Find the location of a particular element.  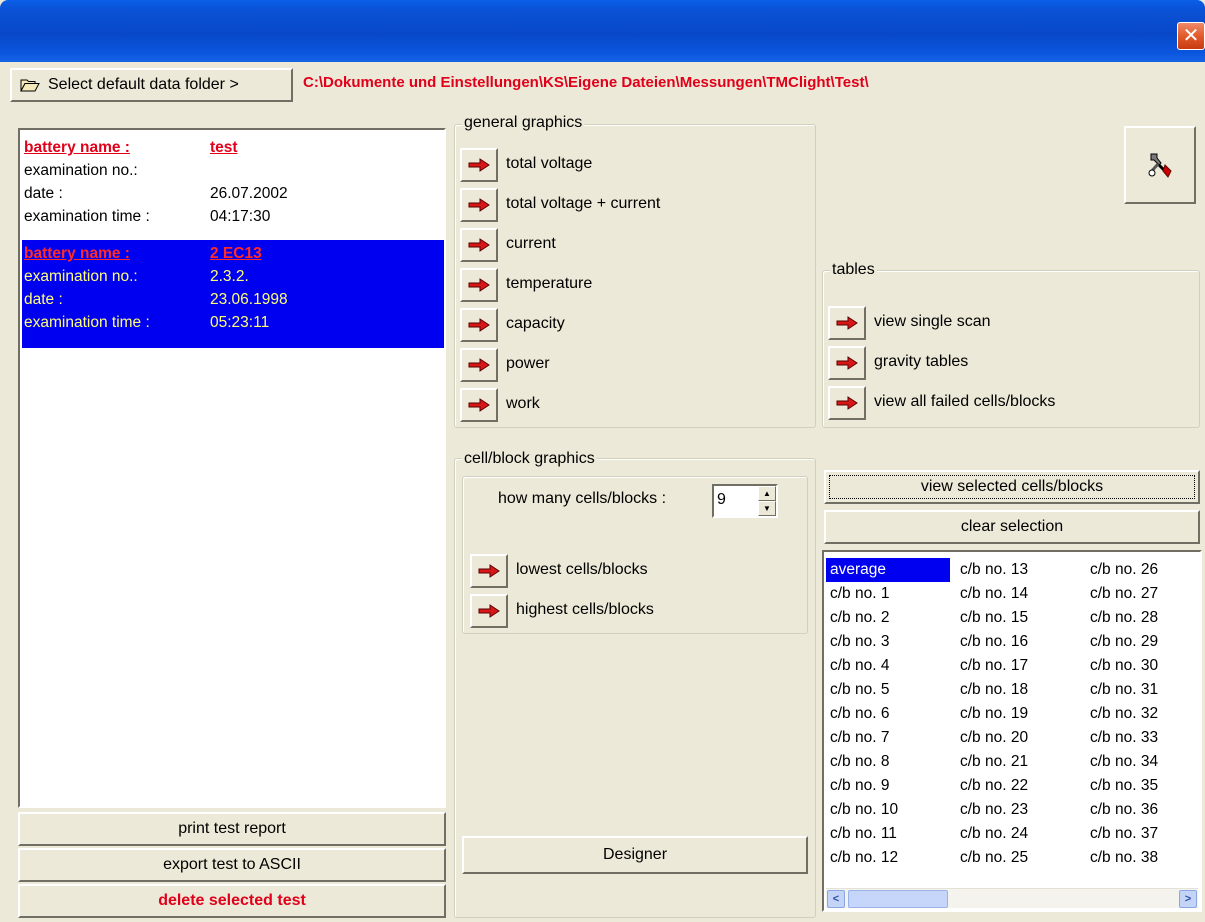

list-item: c/b no. 18 is located at coordinates (1018, 690).